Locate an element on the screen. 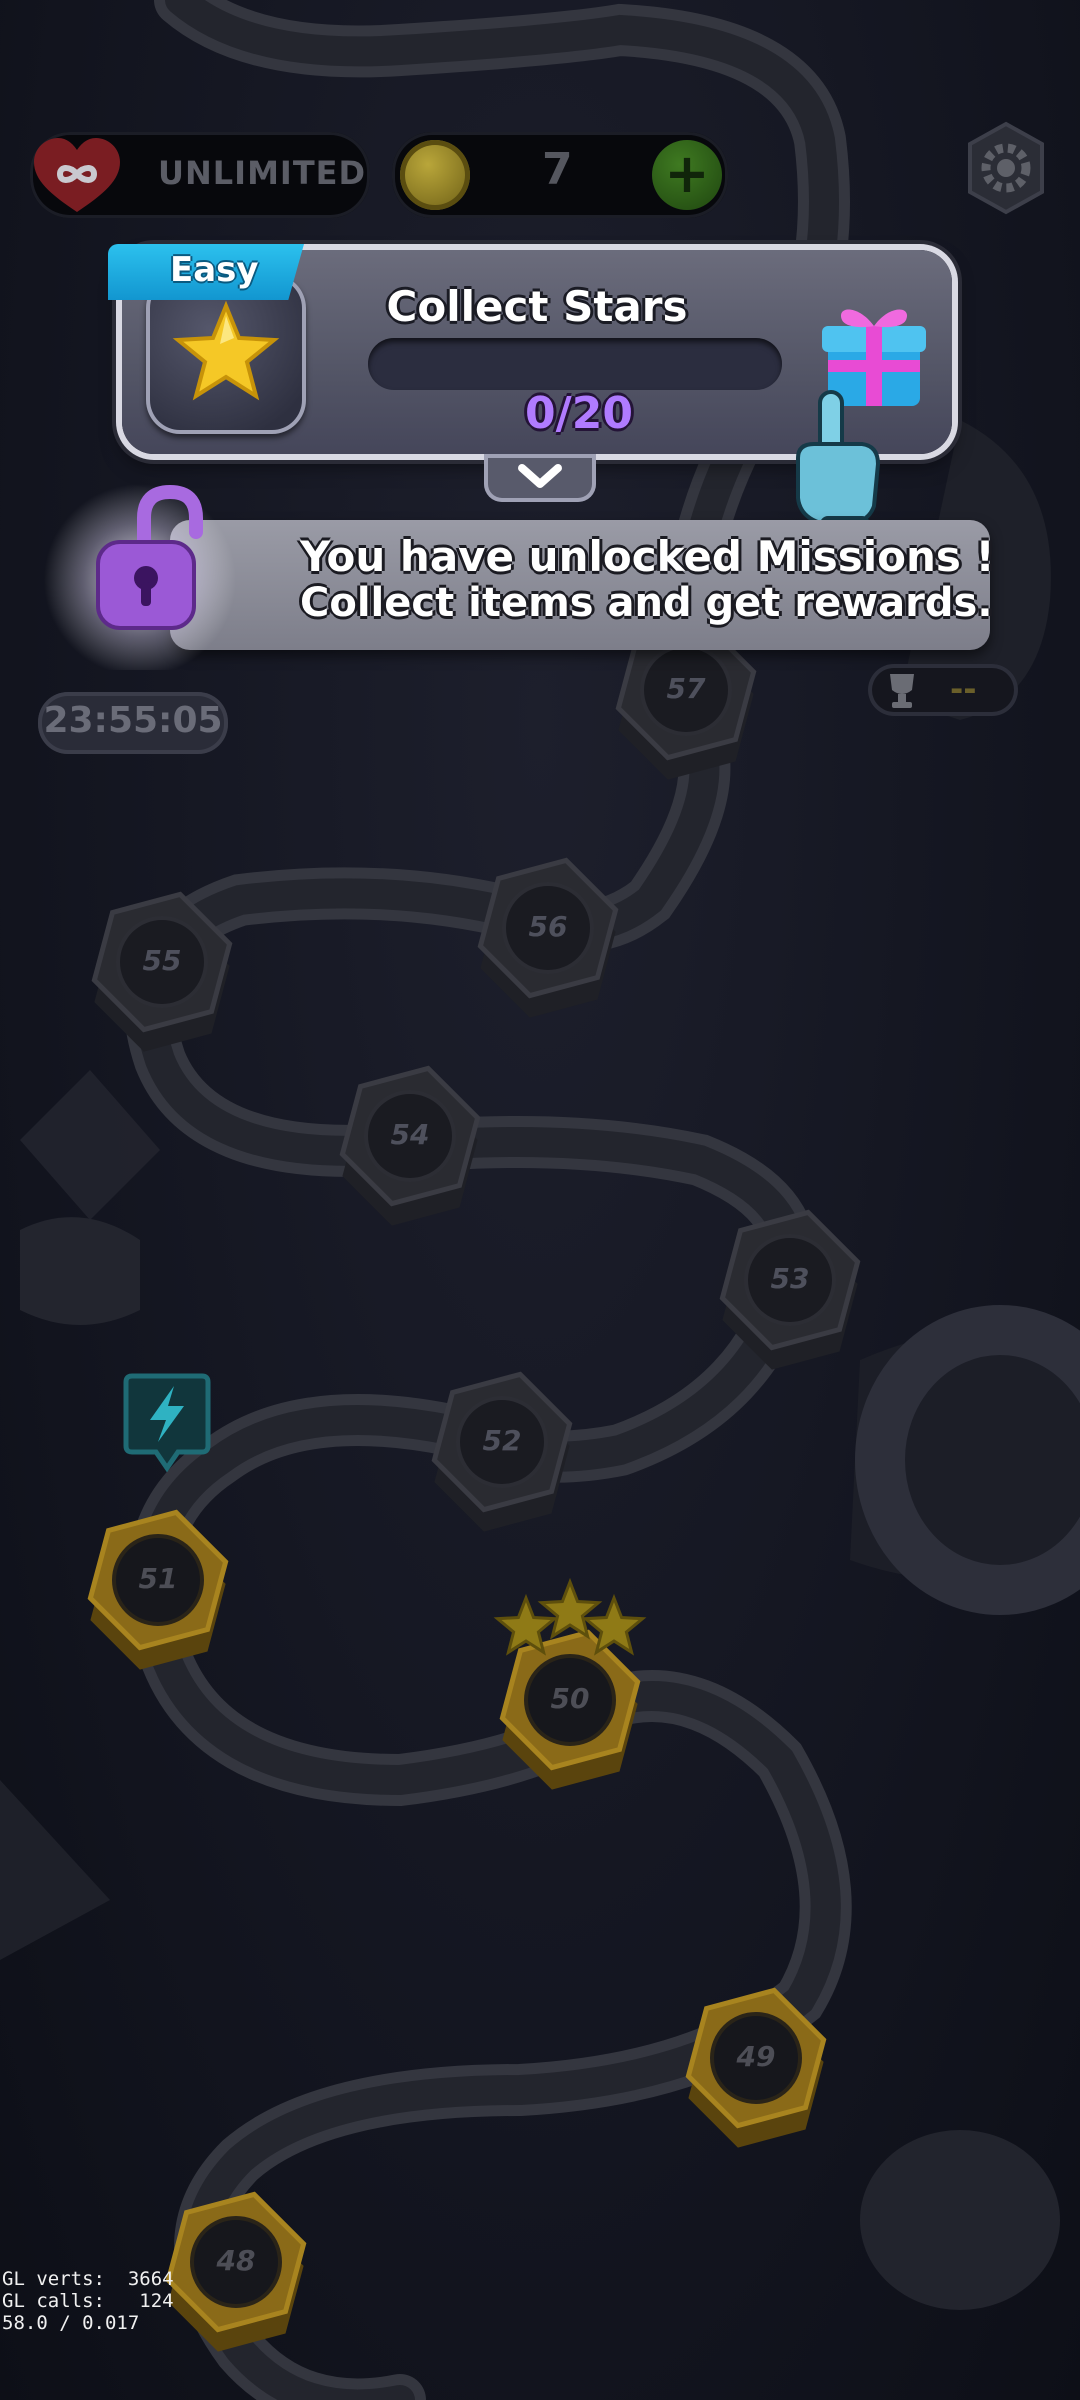 The width and height of the screenshot is (1080, 2400). level-number: 50 is located at coordinates (570, 1698).